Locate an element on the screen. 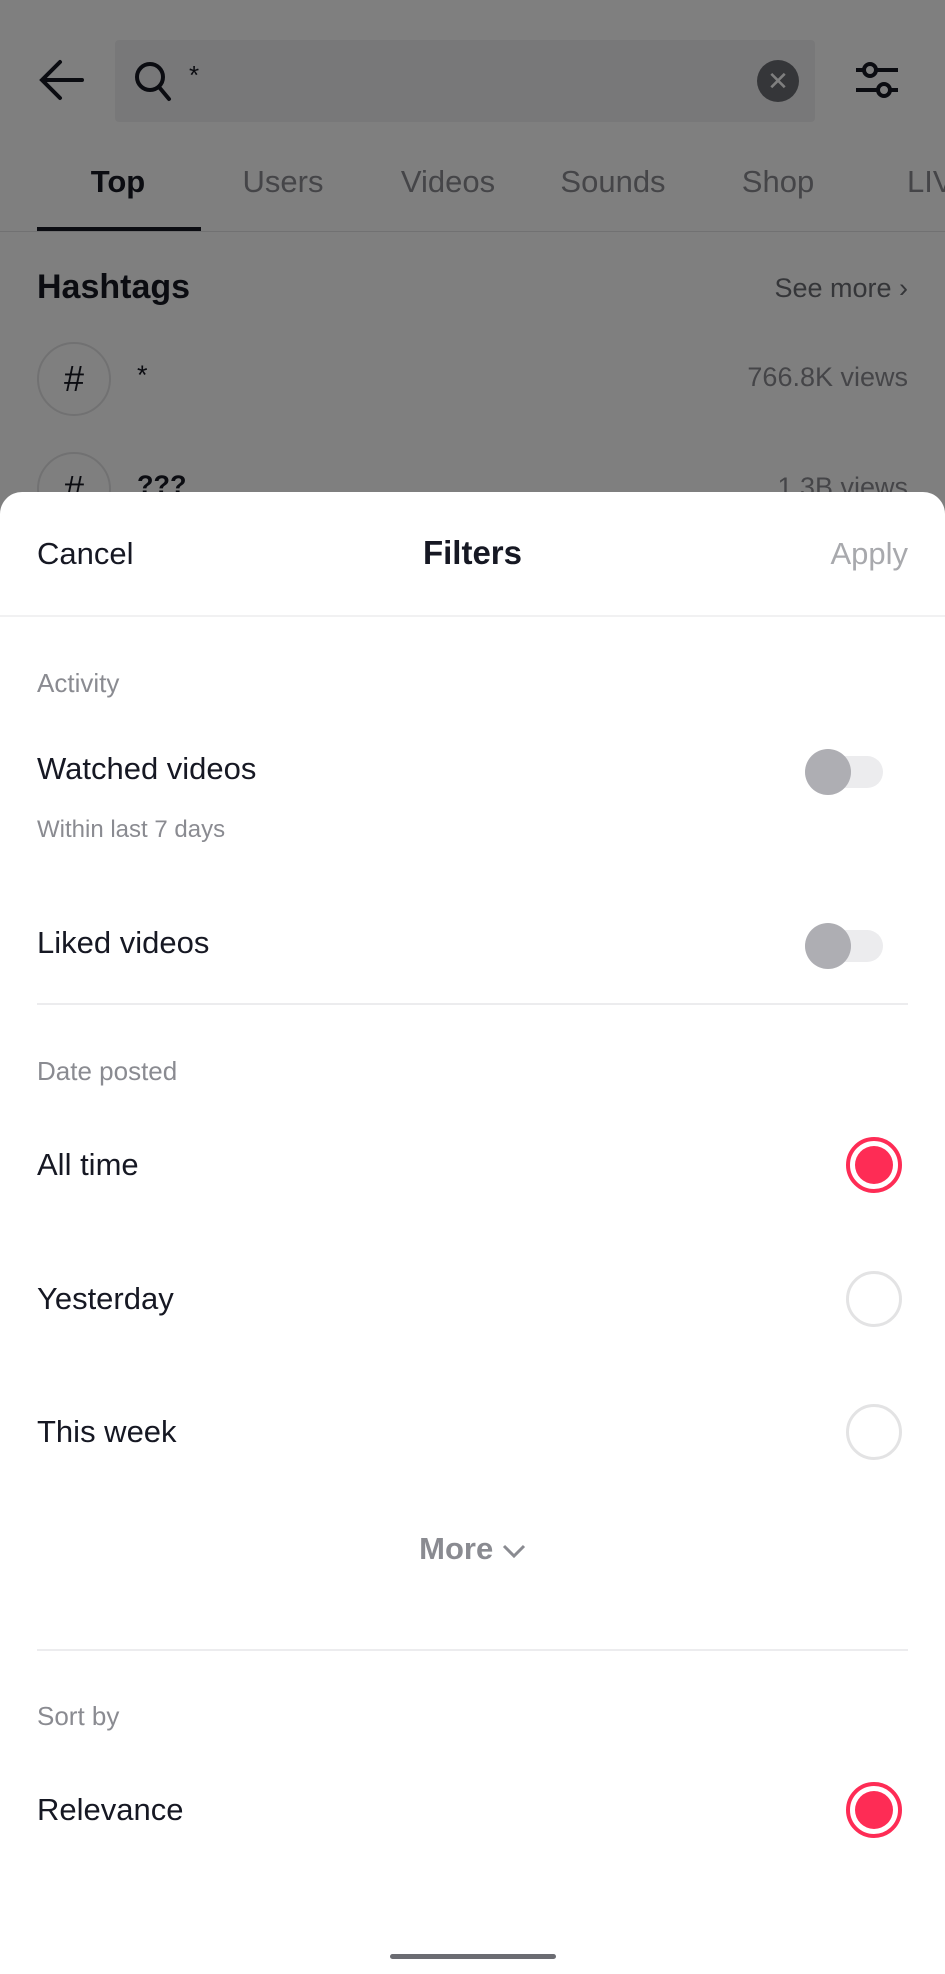 The height and width of the screenshot is (1974, 945). radio-this-week is located at coordinates (874, 1432).